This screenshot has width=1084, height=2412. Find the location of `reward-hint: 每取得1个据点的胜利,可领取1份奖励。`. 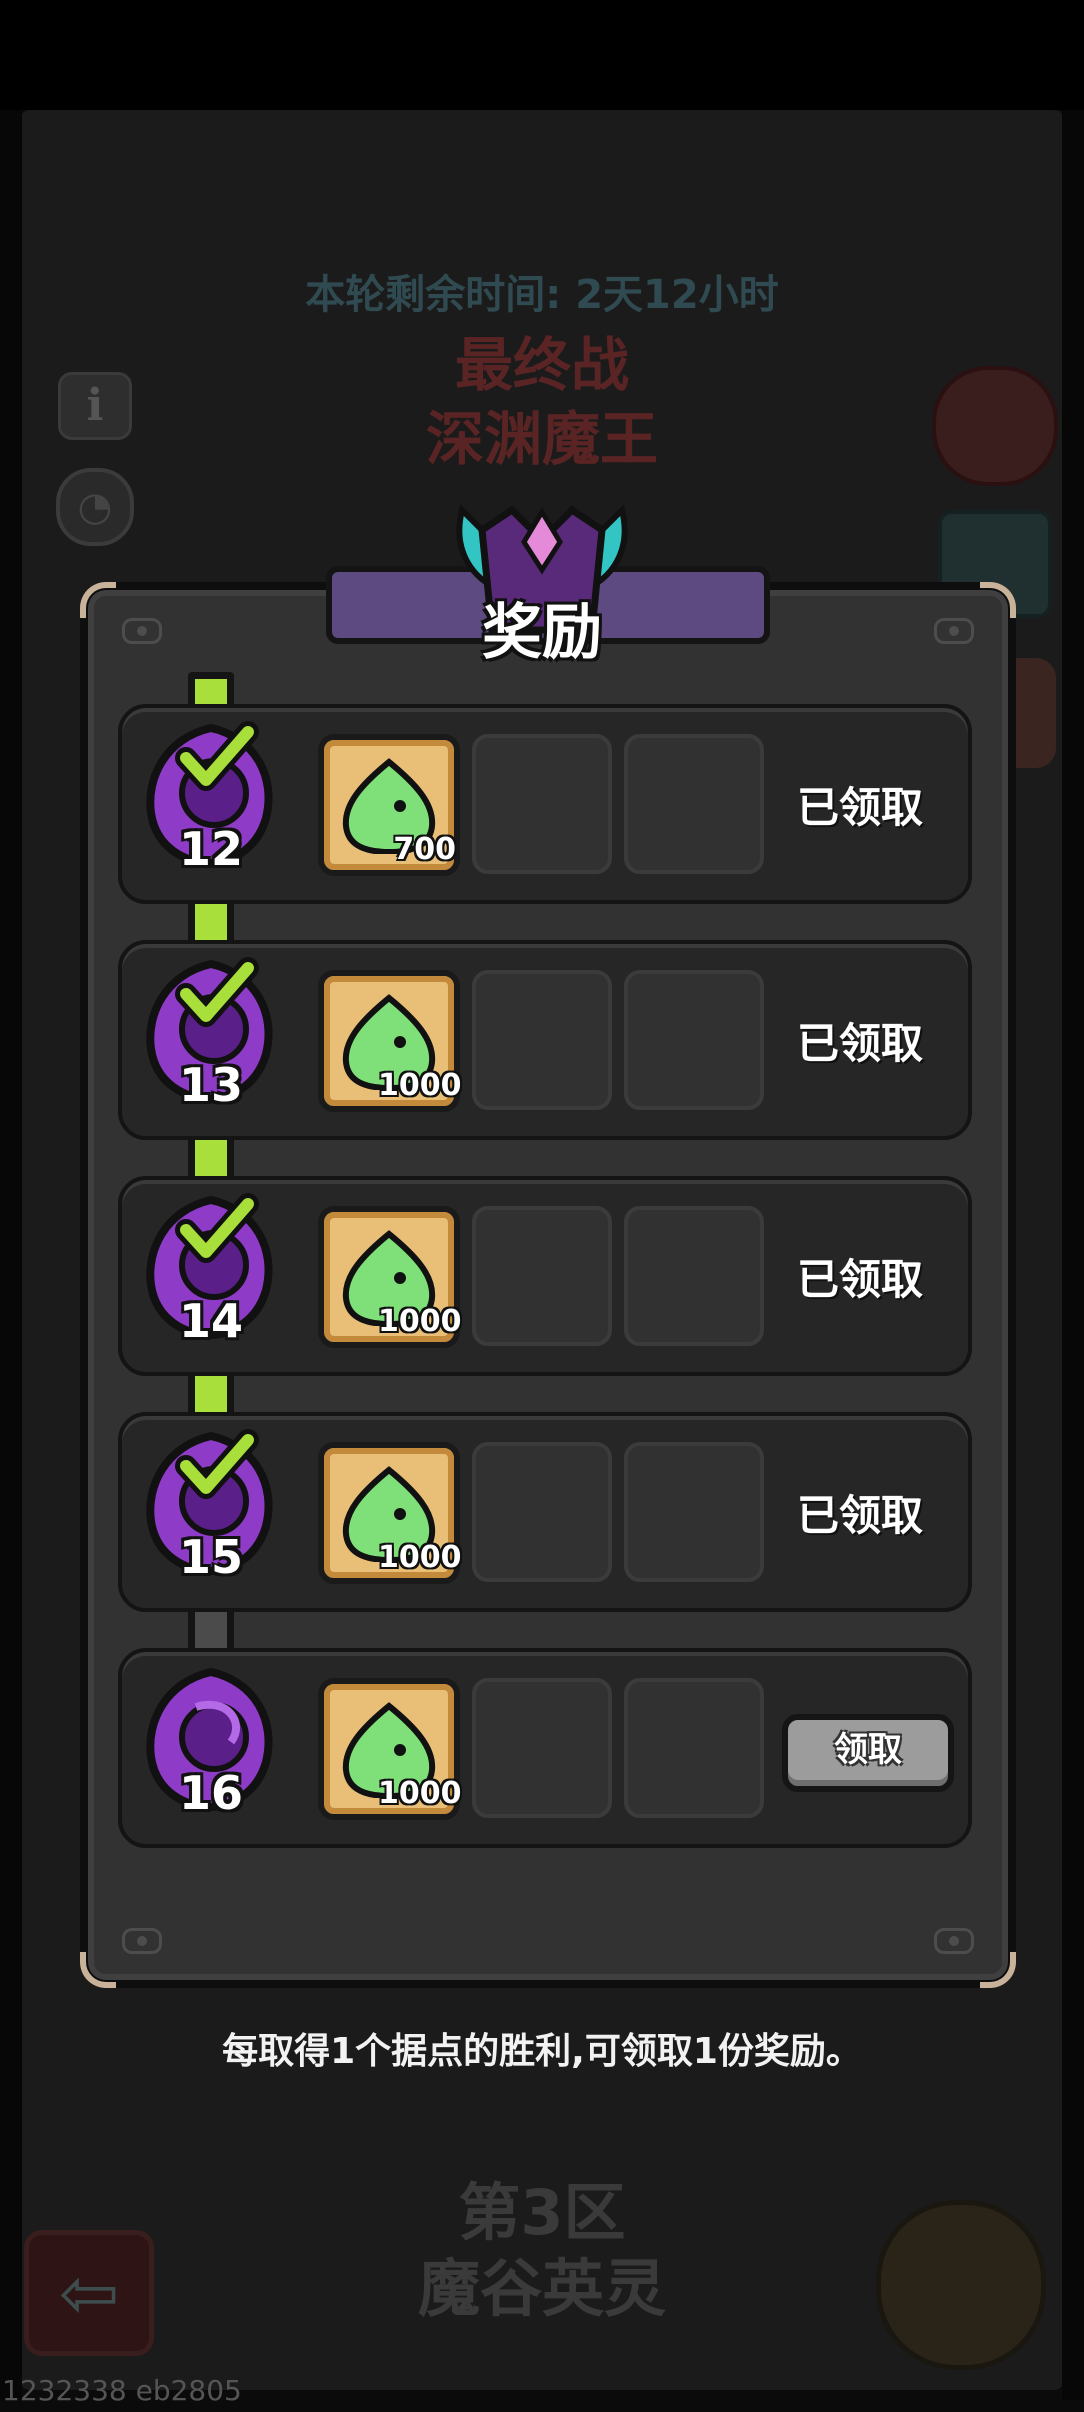

reward-hint: 每取得1个据点的胜利,可领取1份奖励。 is located at coordinates (542, 2051).